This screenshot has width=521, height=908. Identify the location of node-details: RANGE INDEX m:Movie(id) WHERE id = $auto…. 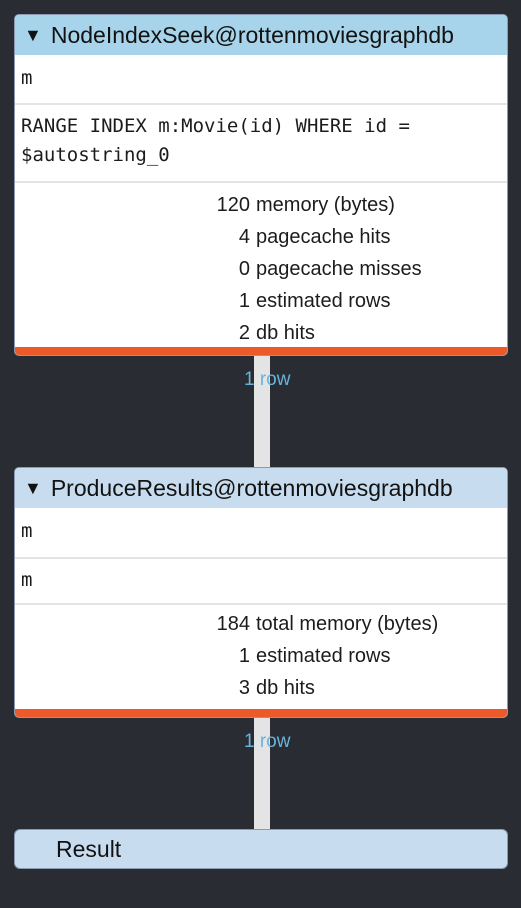
(261, 142).